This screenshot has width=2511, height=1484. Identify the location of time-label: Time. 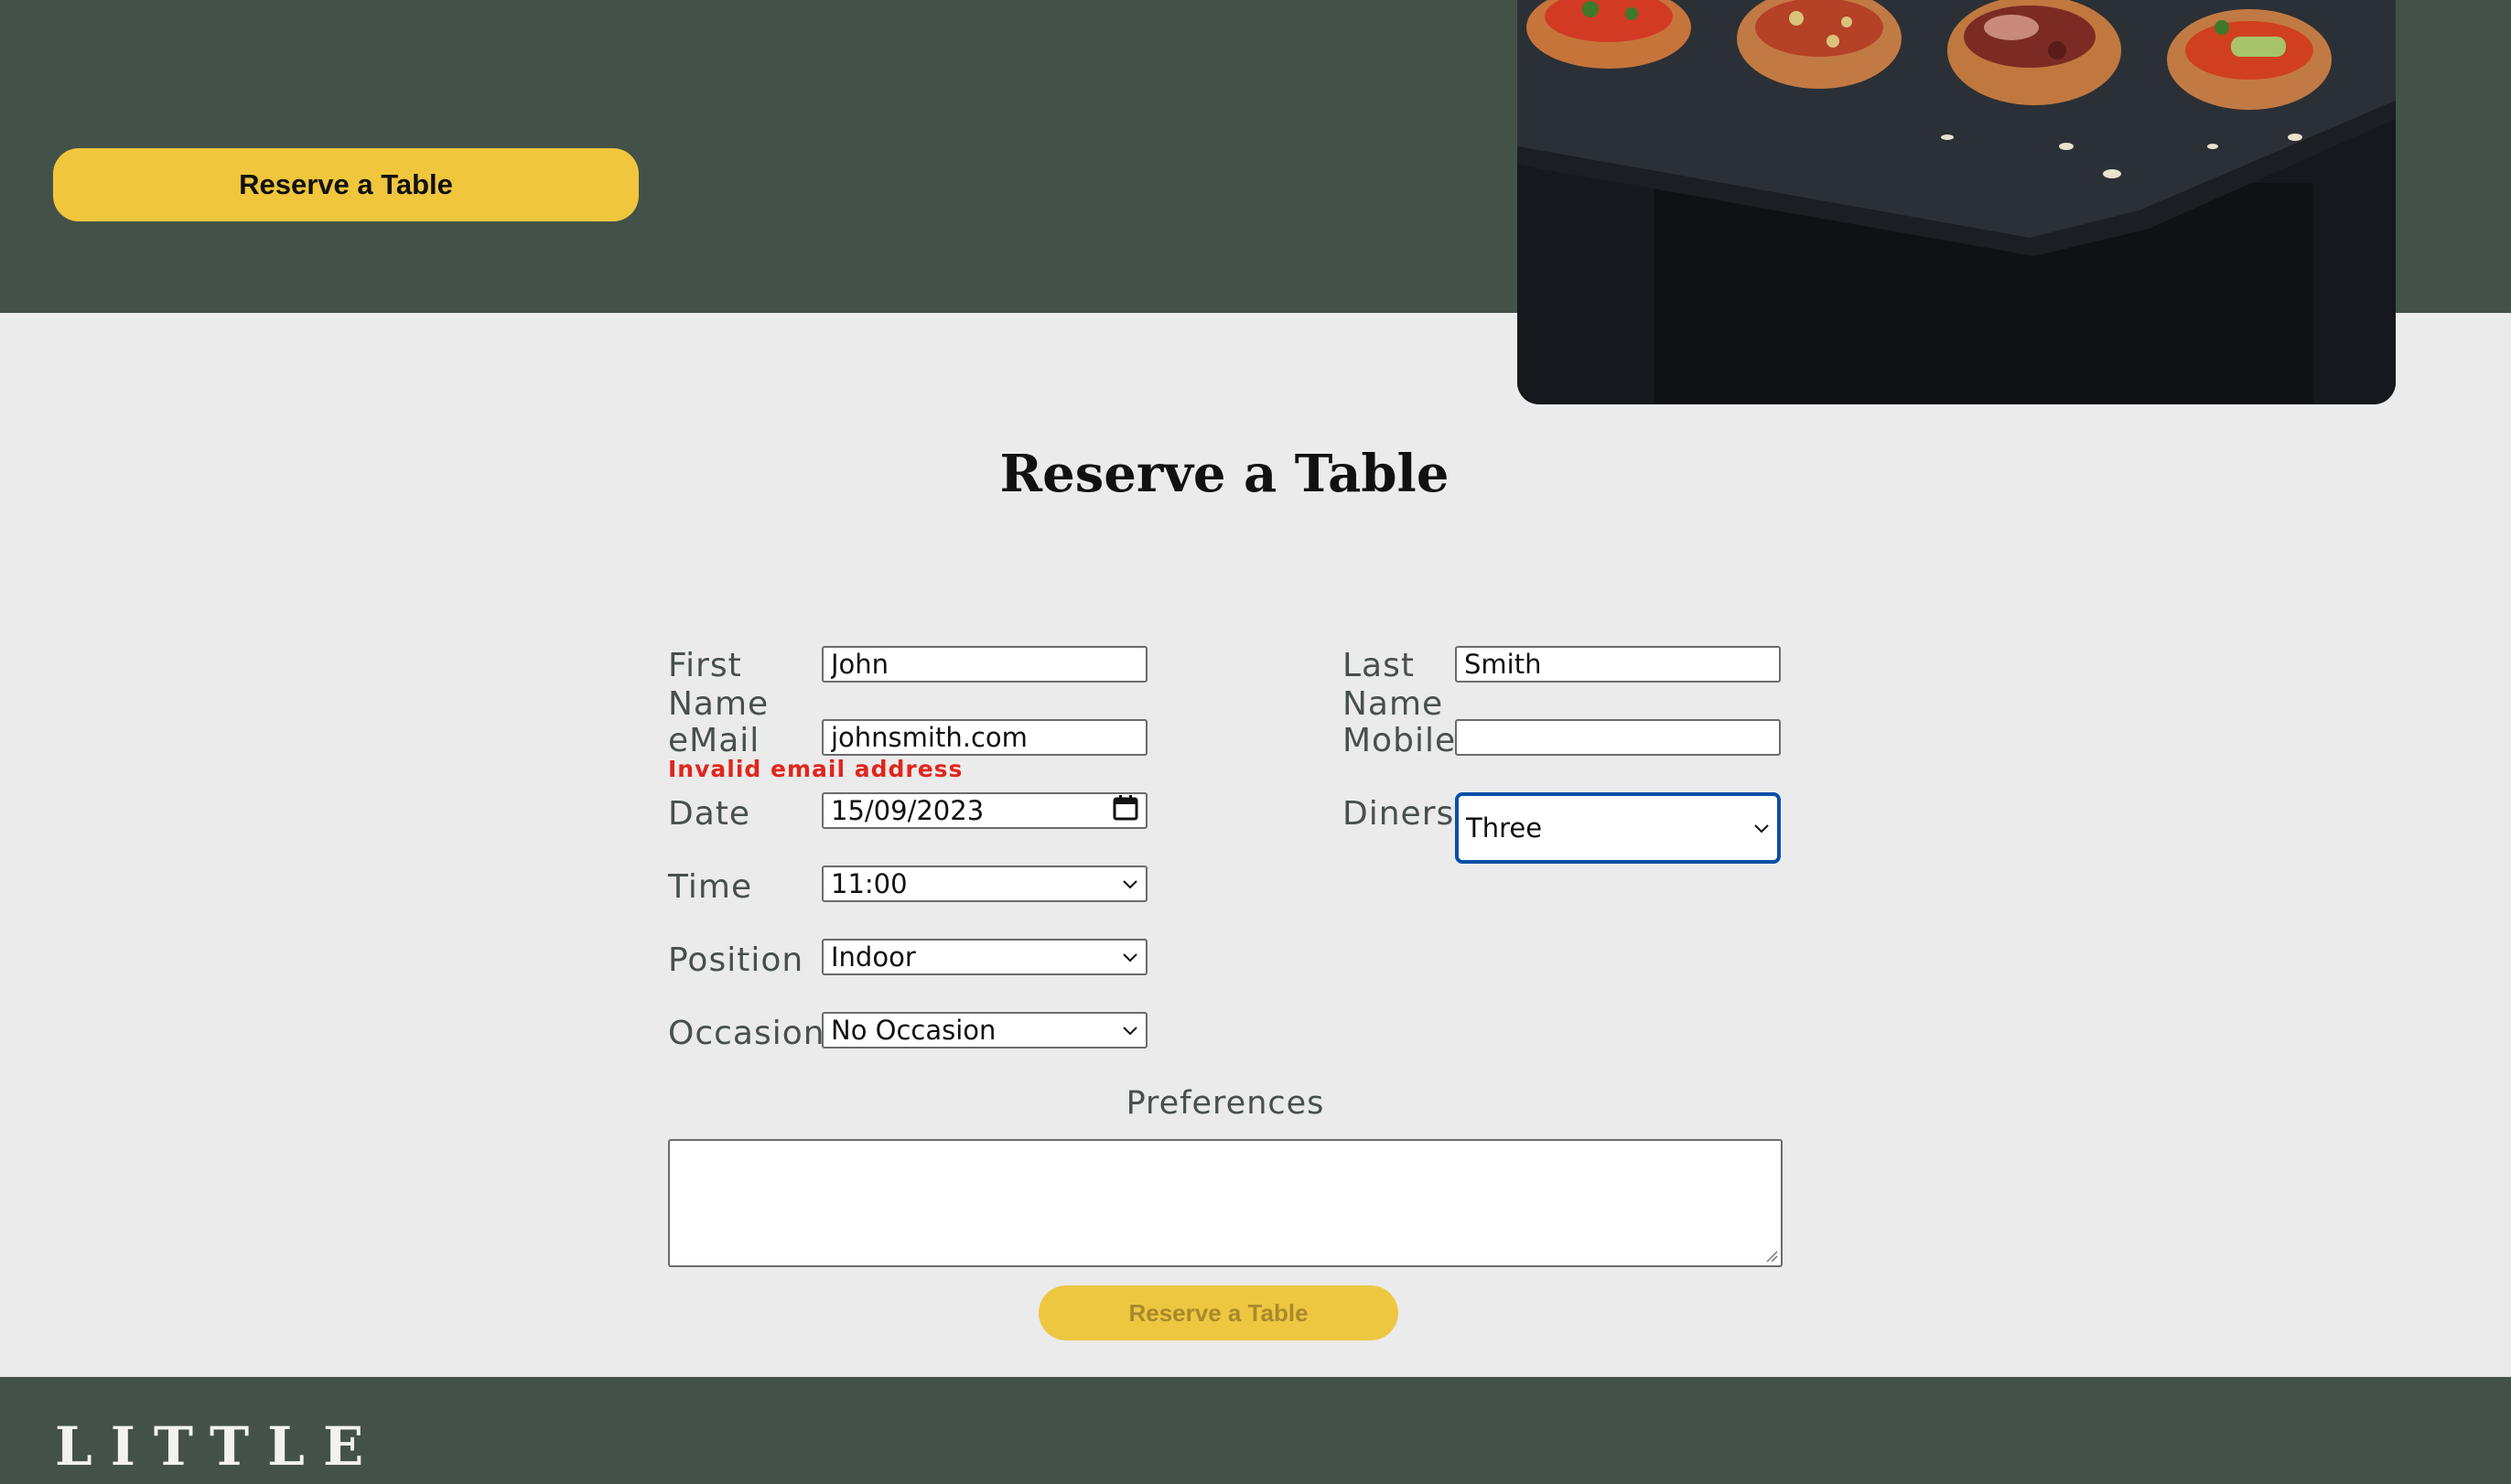
(710, 887).